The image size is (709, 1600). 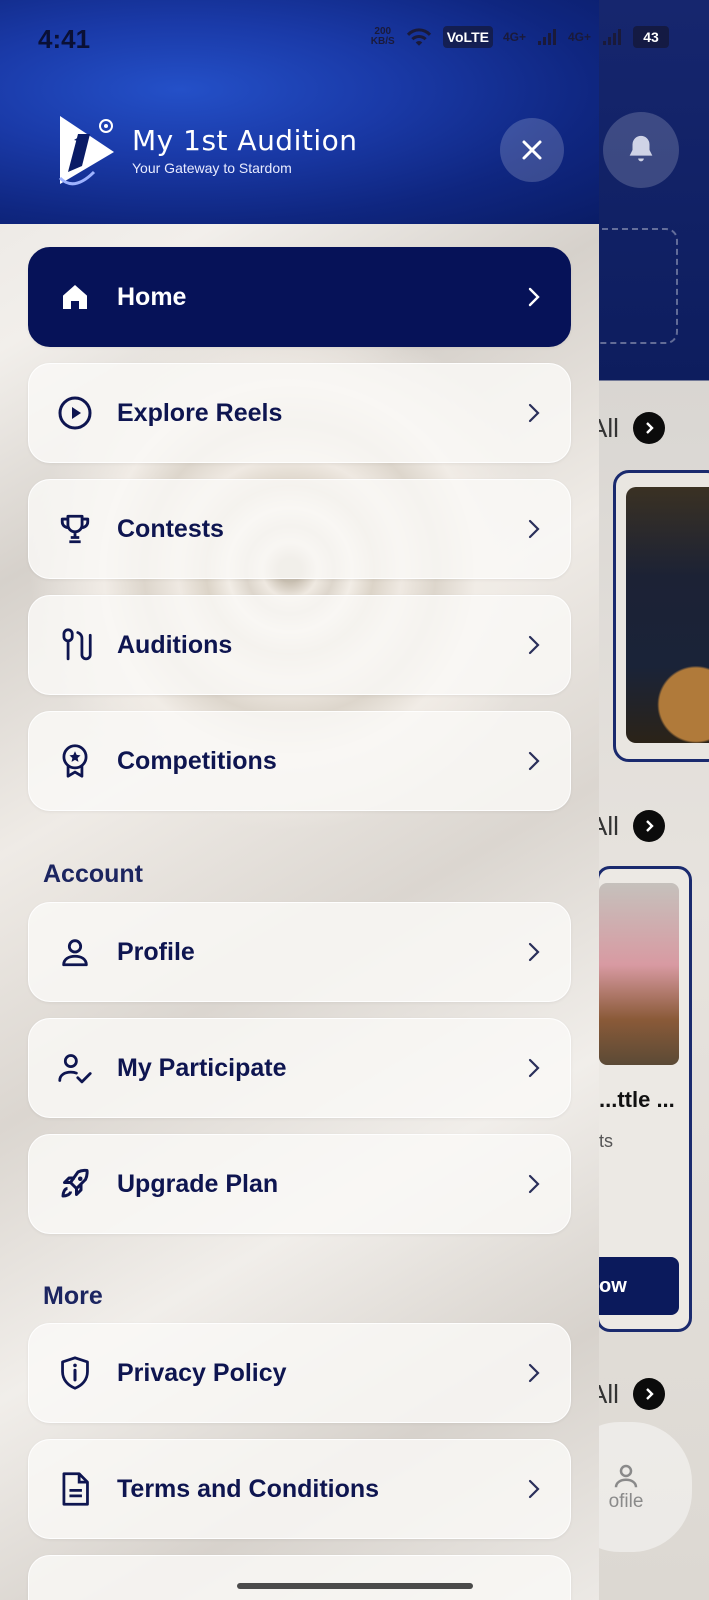 I want to click on reel-card, so click(x=661, y=616).